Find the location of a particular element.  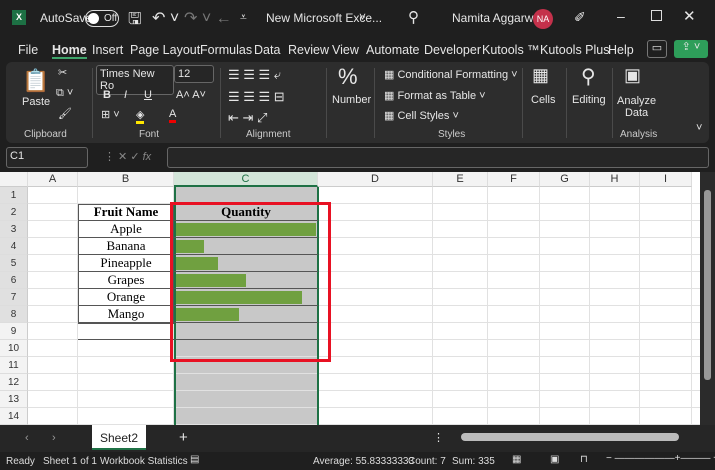

avatar: NA is located at coordinates (543, 19).